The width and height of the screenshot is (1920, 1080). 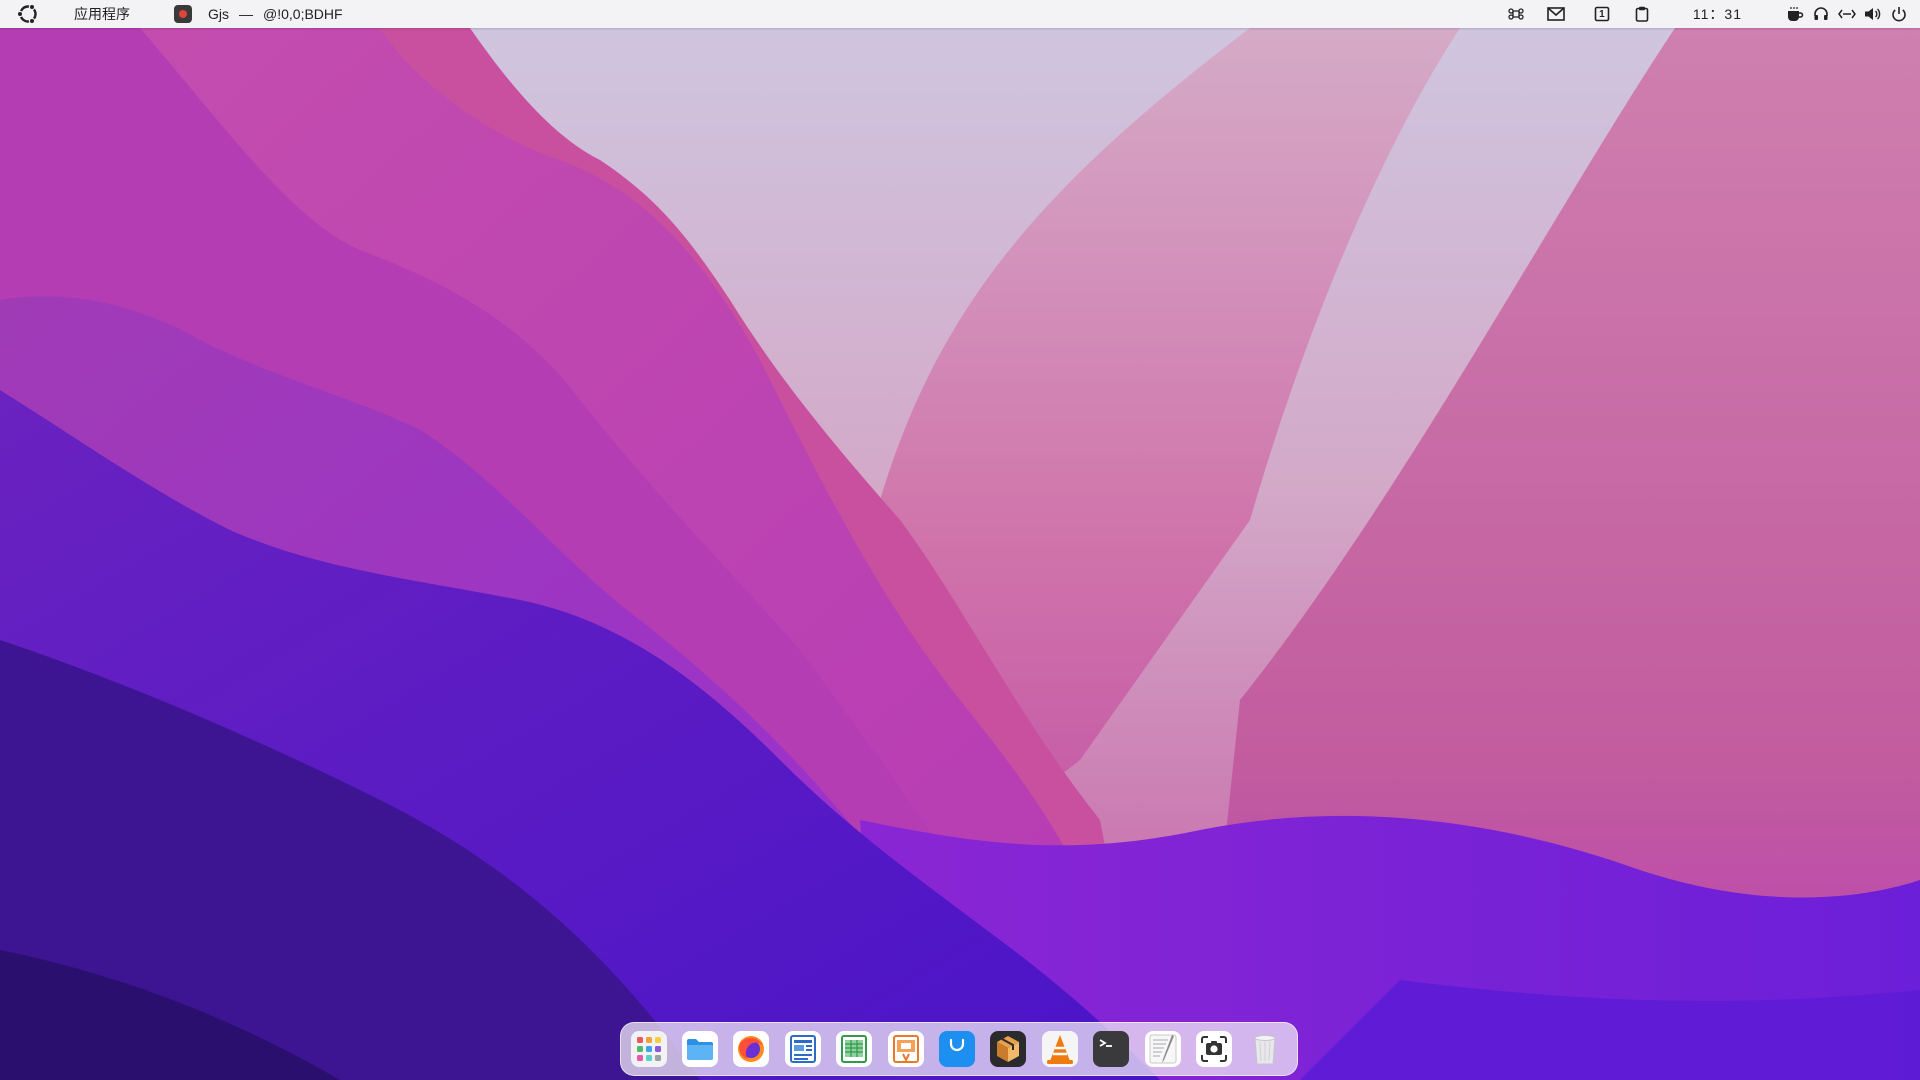 I want to click on impress-app, so click(x=905, y=1049).